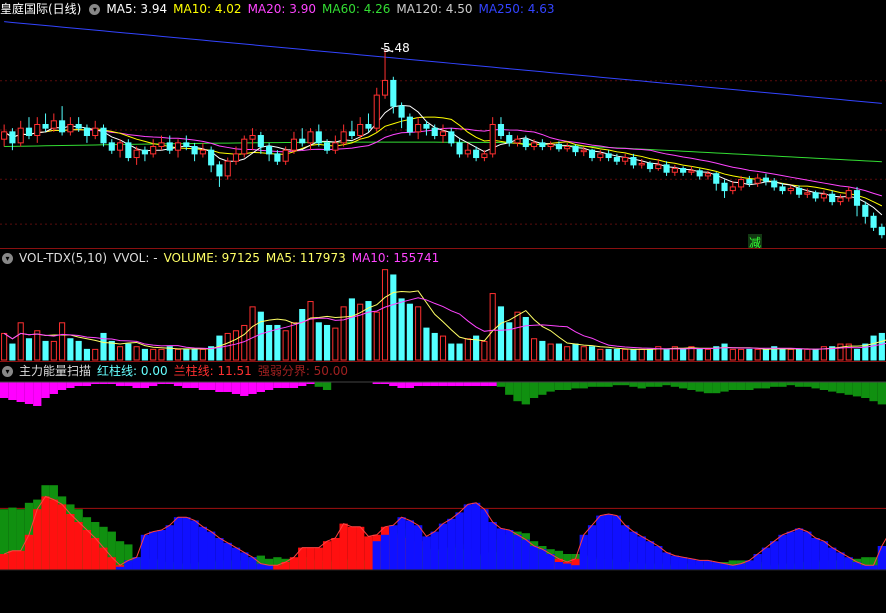 The width and height of the screenshot is (886, 613). What do you see at coordinates (396, 48) in the screenshot?
I see `high-price-label: 5.48` at bounding box center [396, 48].